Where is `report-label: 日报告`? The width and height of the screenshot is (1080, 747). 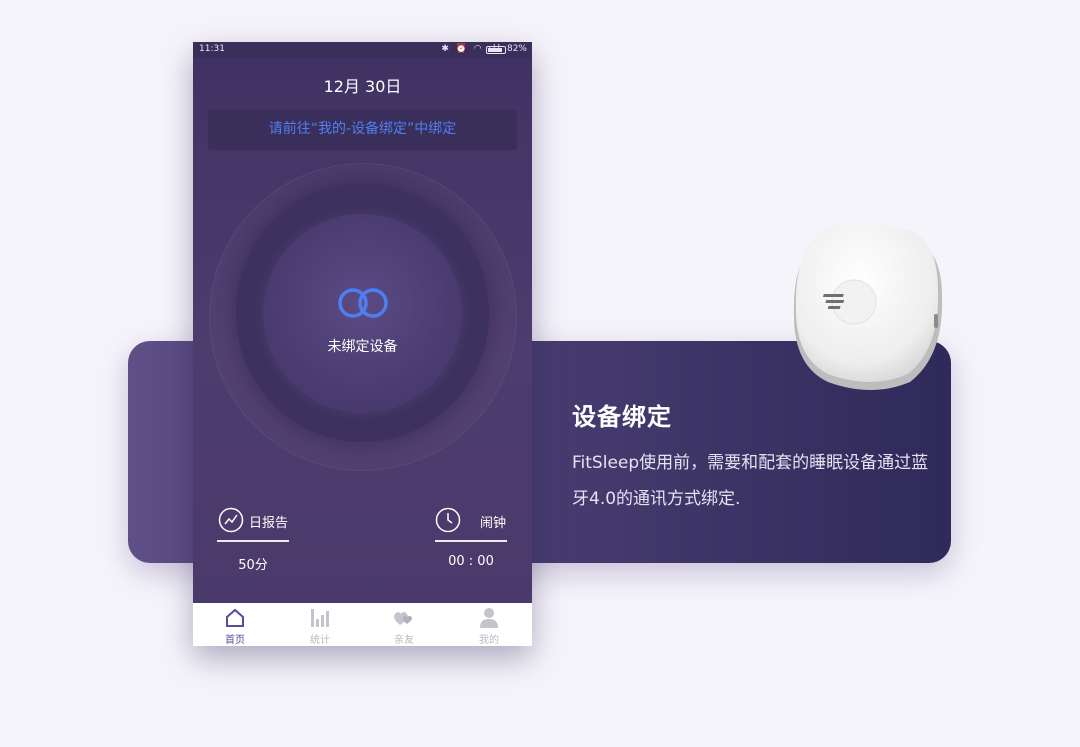
report-label: 日报告 is located at coordinates (268, 521).